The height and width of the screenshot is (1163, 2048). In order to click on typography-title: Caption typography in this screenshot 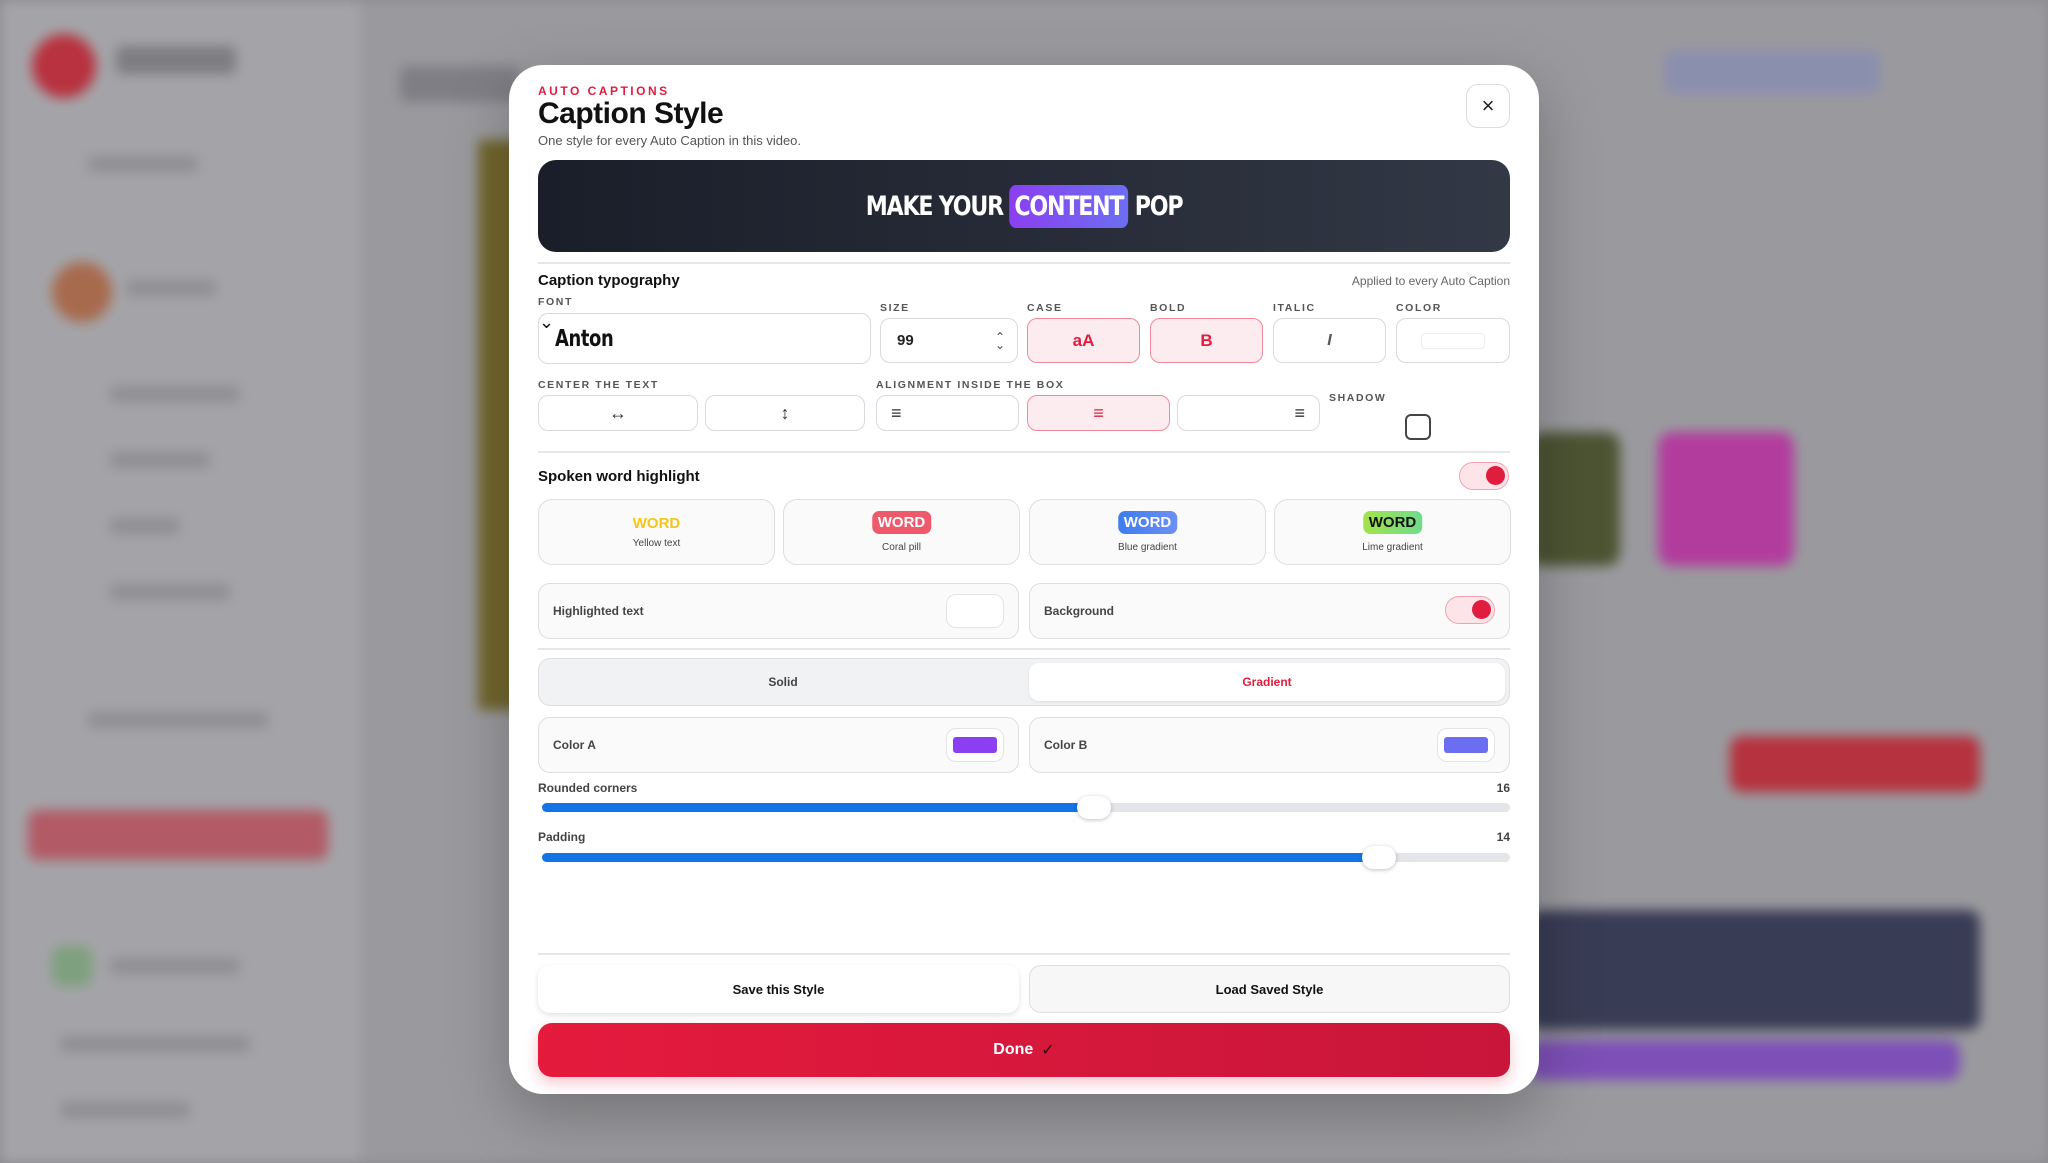, I will do `click(609, 280)`.